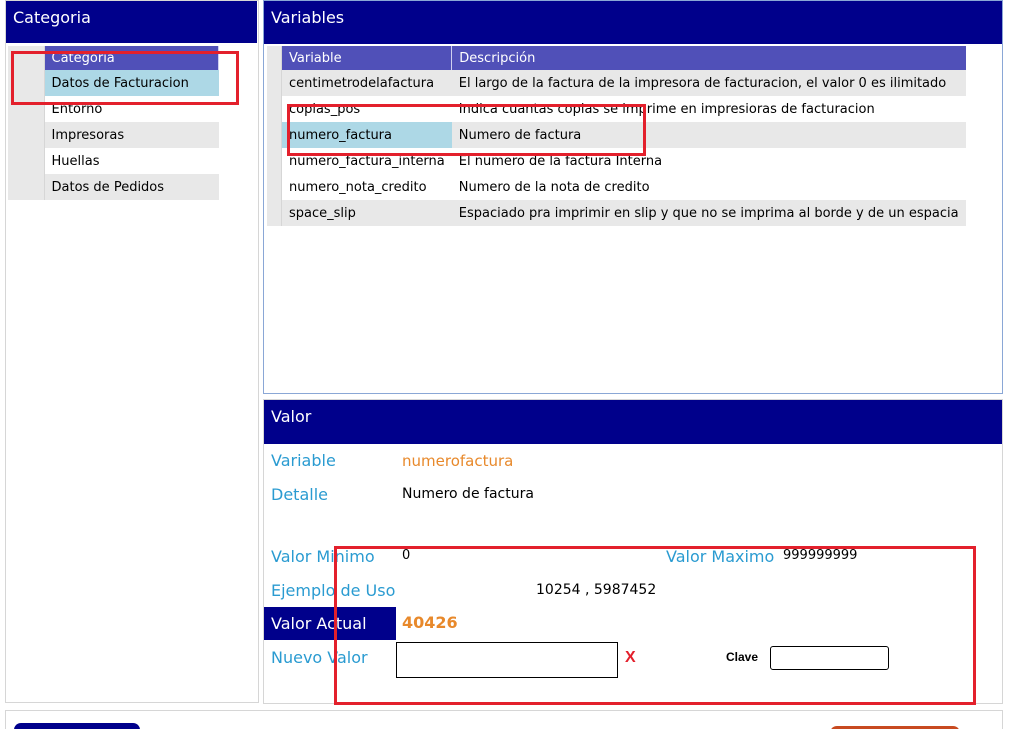  I want to click on variable-name: numero_nota_credito, so click(366, 187).